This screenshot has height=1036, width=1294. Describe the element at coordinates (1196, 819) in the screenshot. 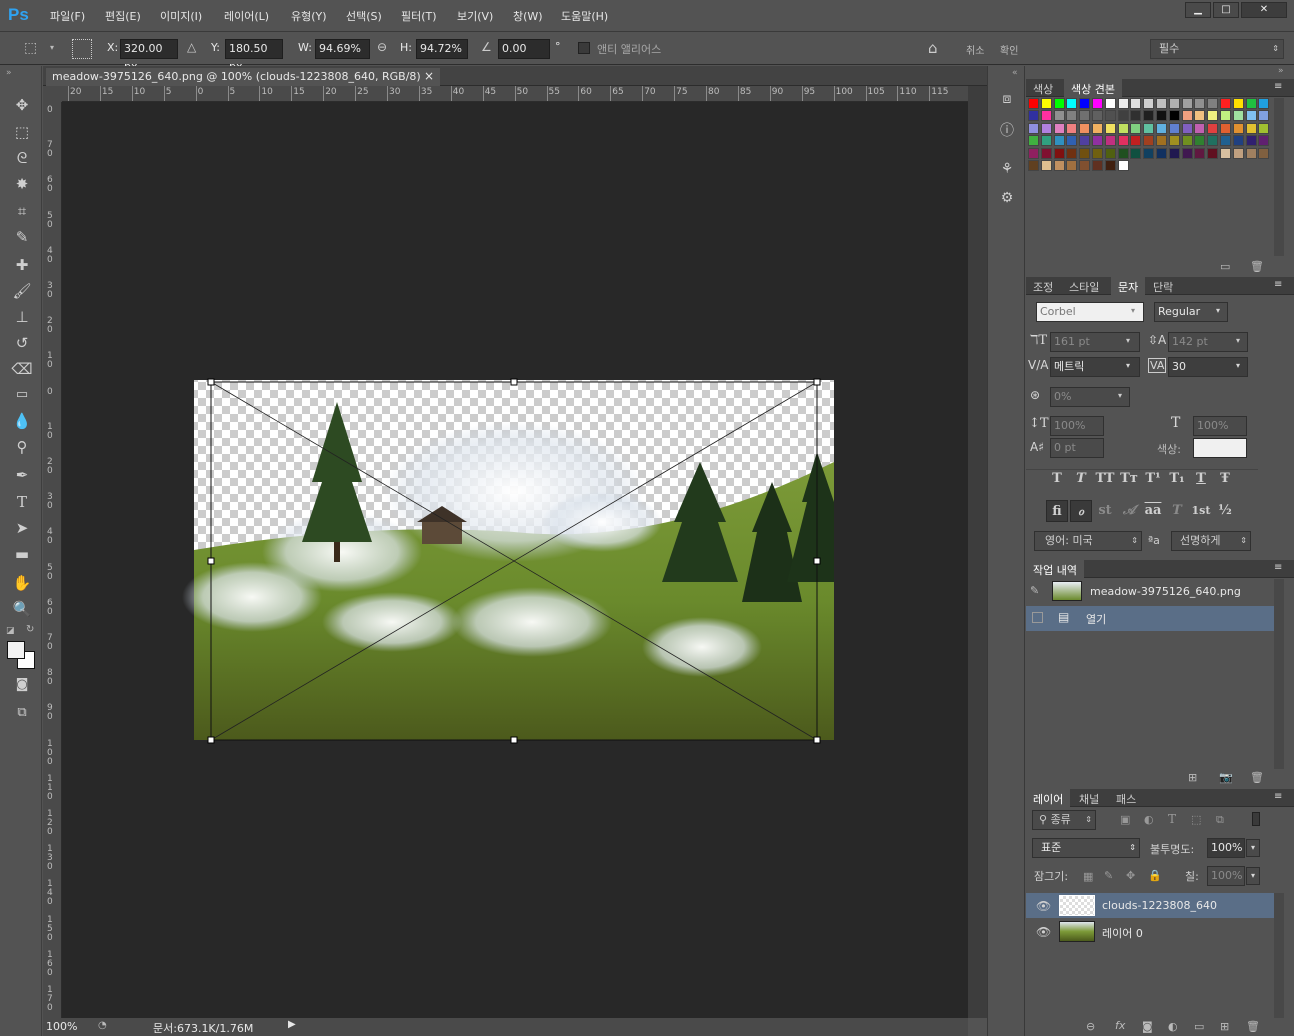

I see `shape-layer-filter-icon: ⬚` at that location.